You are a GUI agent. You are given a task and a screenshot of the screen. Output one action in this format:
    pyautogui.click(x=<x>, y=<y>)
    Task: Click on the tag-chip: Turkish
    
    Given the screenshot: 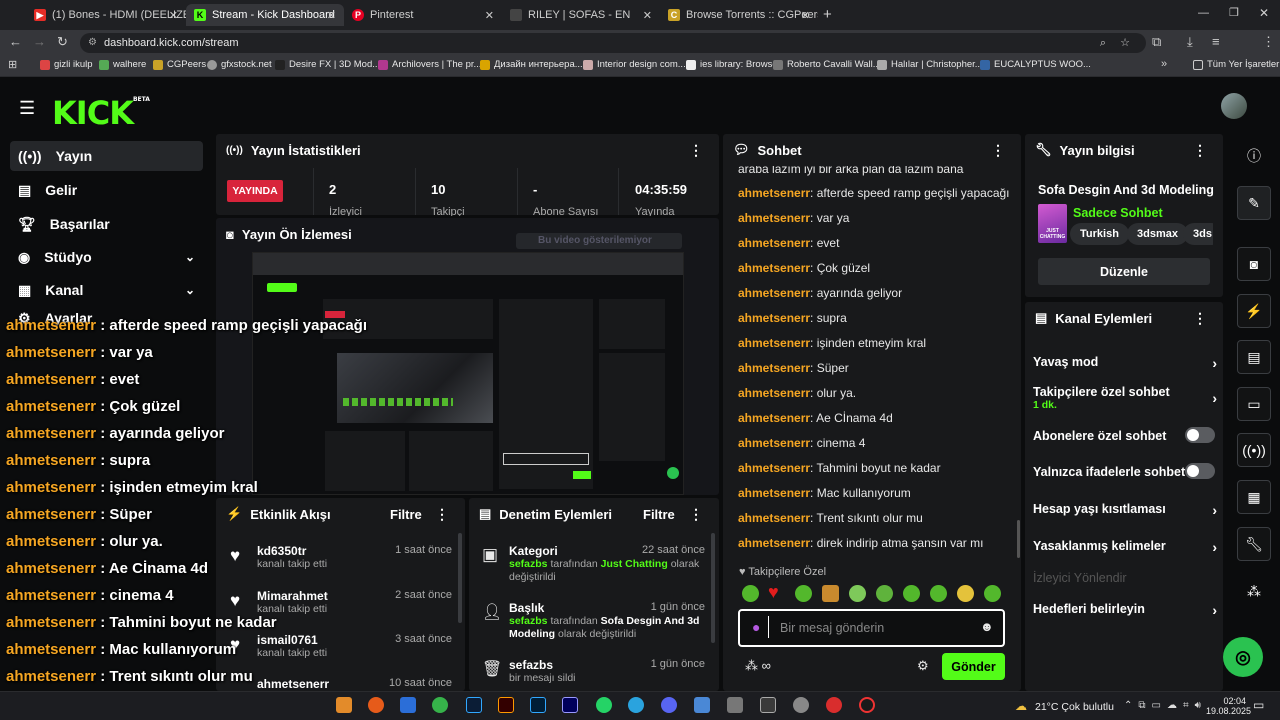 What is the action you would take?
    pyautogui.click(x=1099, y=234)
    